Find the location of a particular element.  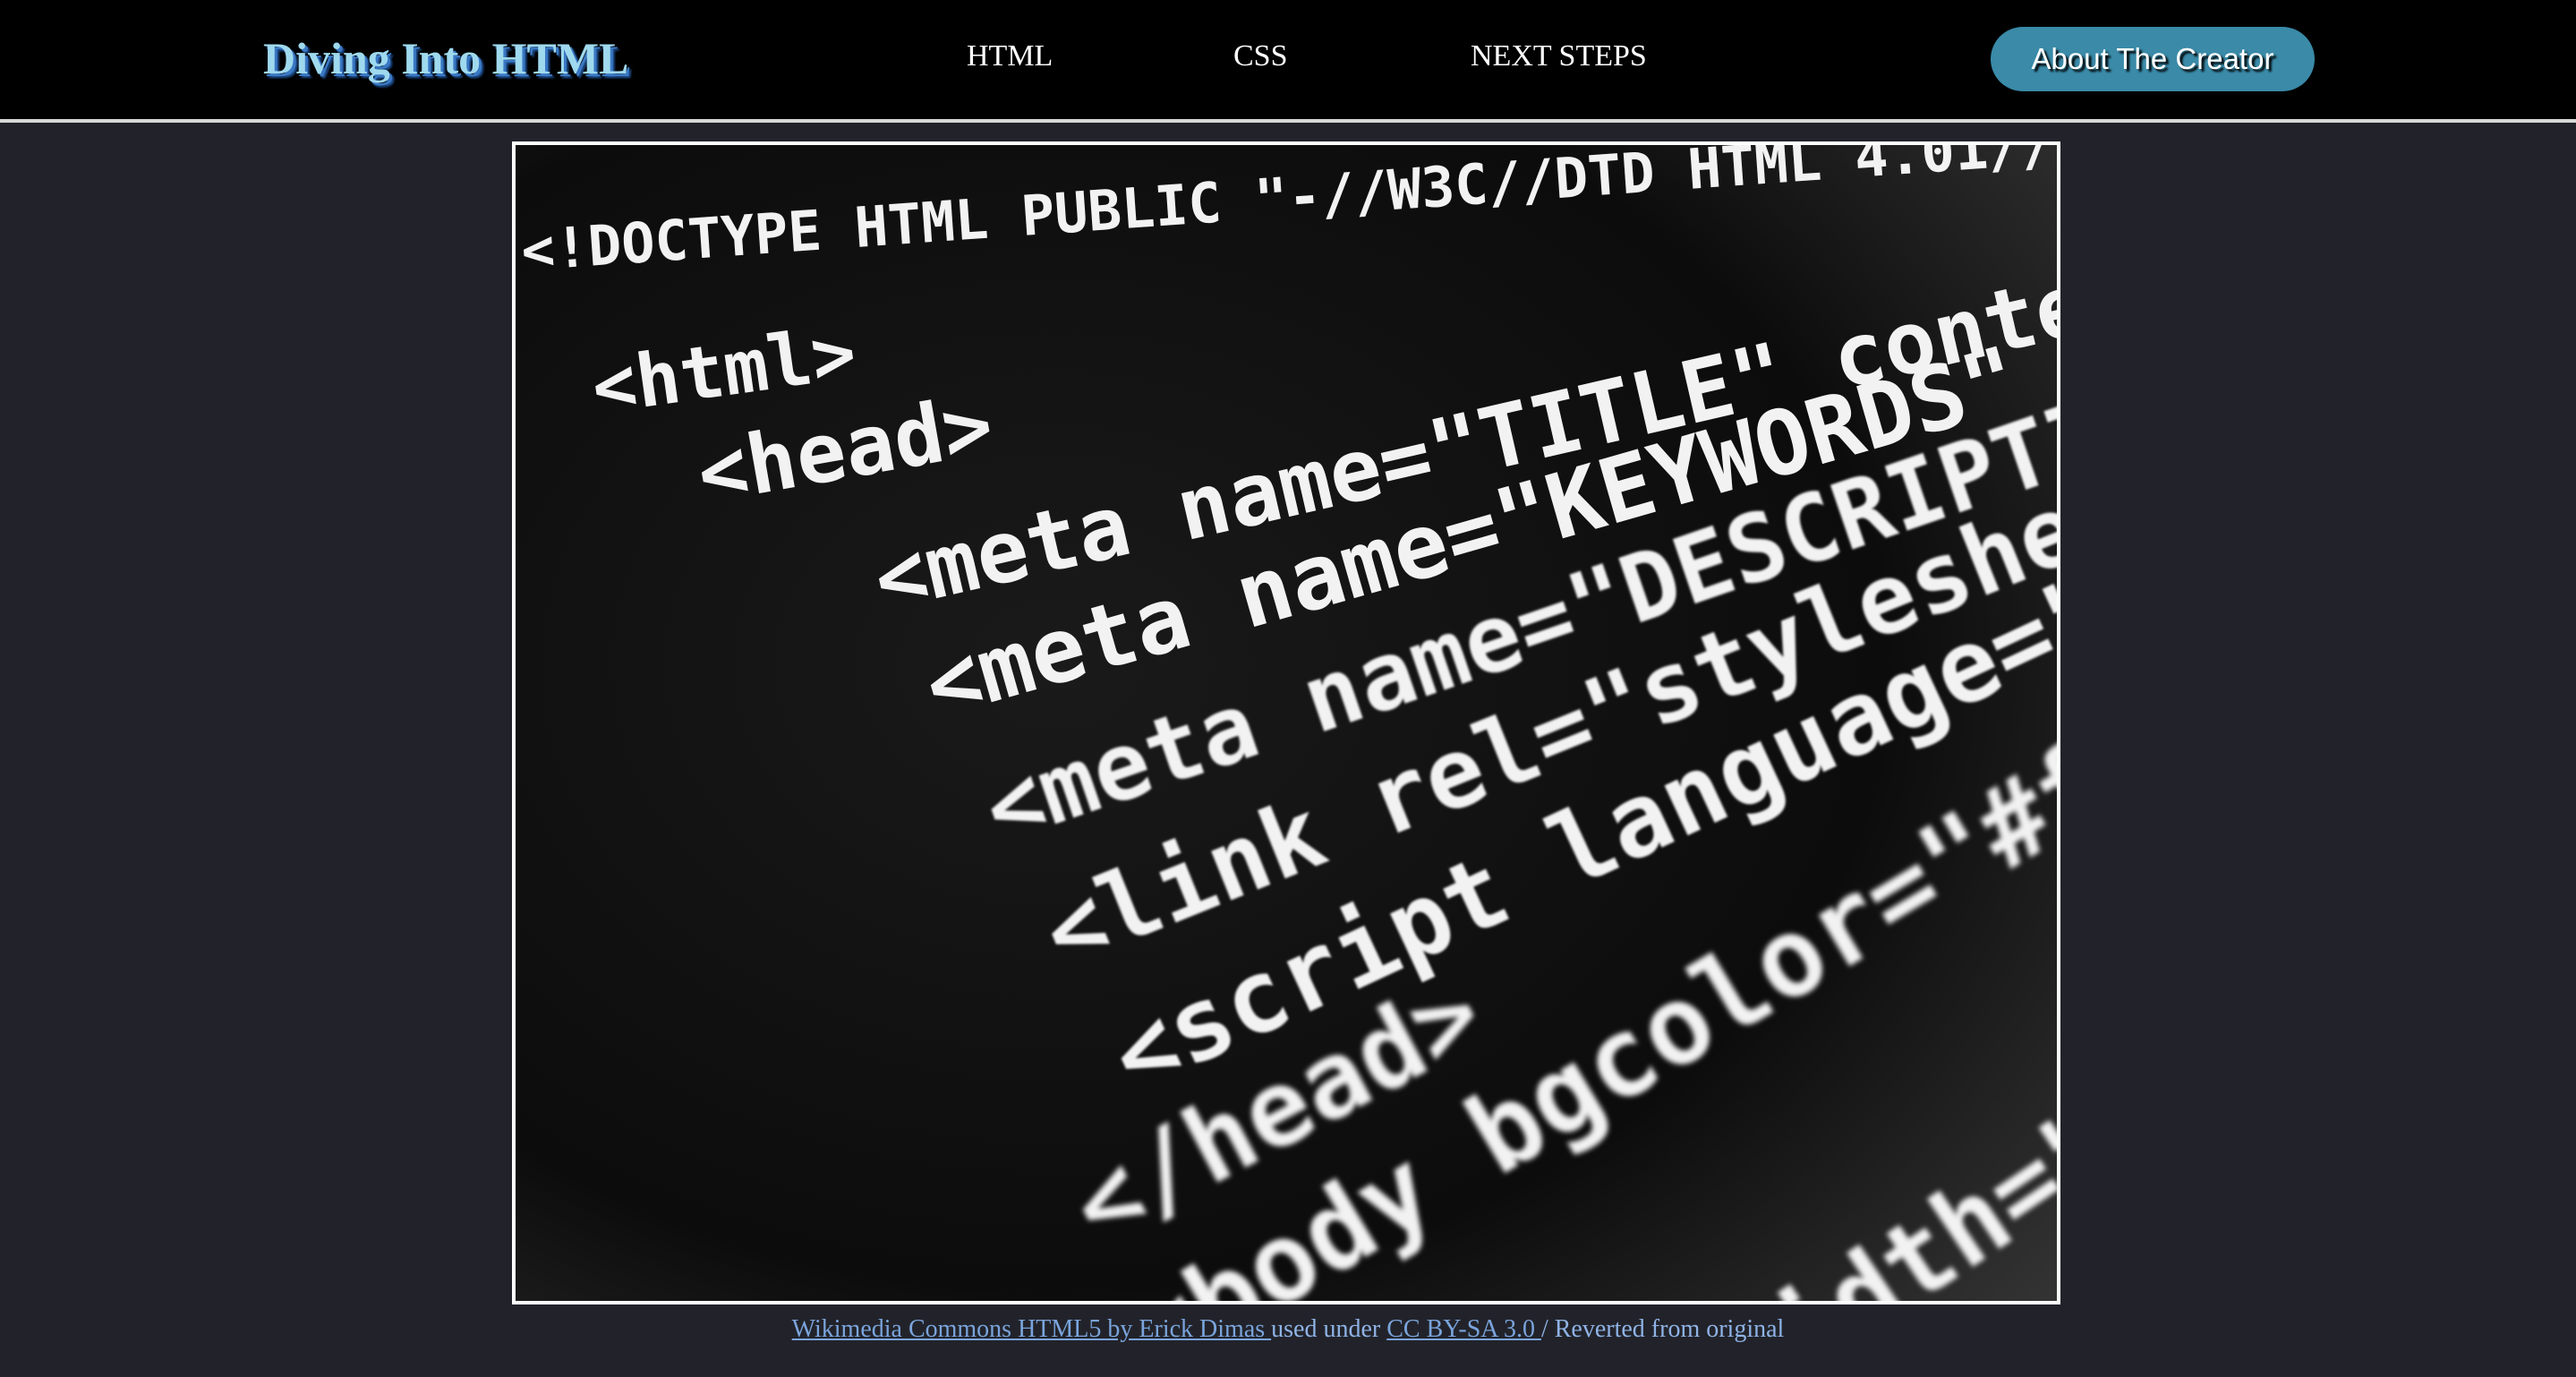

nav-link-css: CSS is located at coordinates (1260, 56).